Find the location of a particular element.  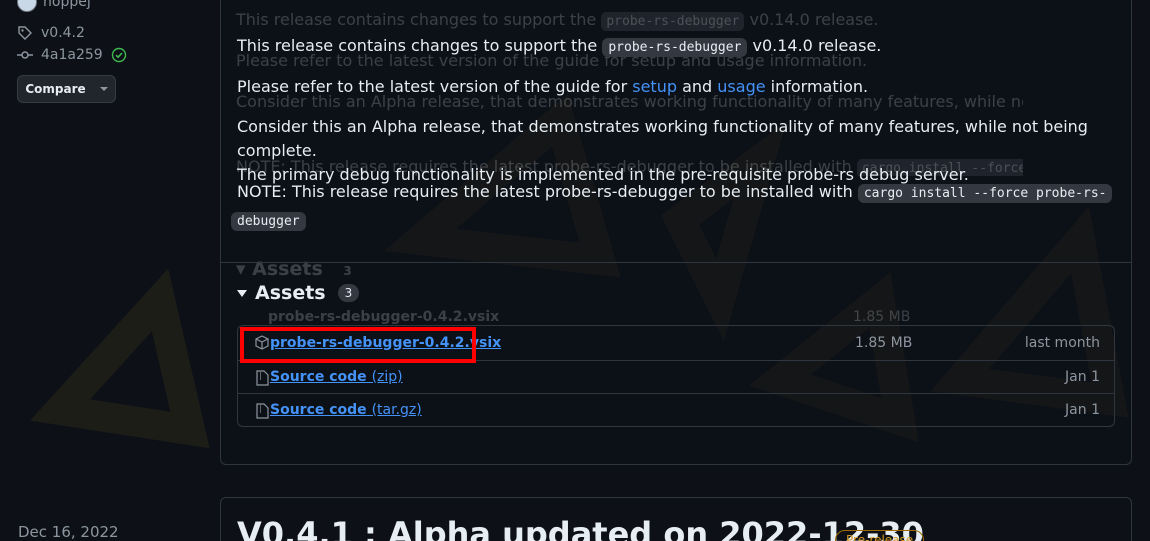

pre-release-badge: Pre-release is located at coordinates (880, 535).